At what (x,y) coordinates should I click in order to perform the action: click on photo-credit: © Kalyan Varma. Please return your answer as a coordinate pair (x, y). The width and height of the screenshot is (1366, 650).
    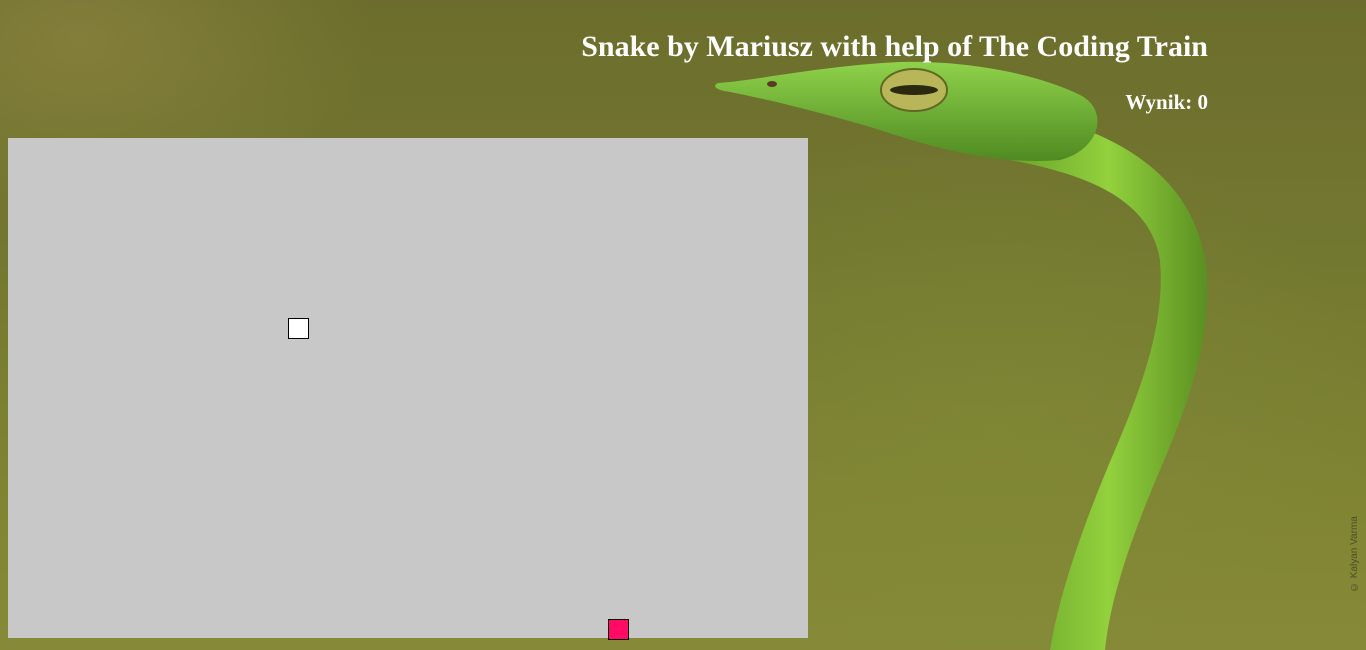
    Looking at the image, I should click on (1354, 554).